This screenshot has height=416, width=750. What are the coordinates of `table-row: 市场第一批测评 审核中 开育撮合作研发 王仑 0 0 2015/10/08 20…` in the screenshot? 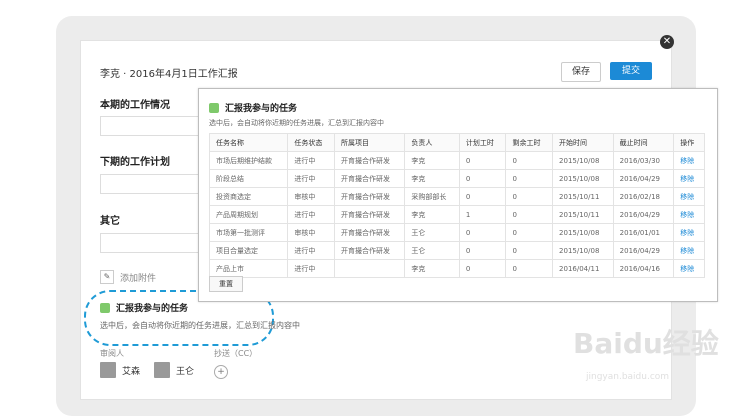 It's located at (456, 232).